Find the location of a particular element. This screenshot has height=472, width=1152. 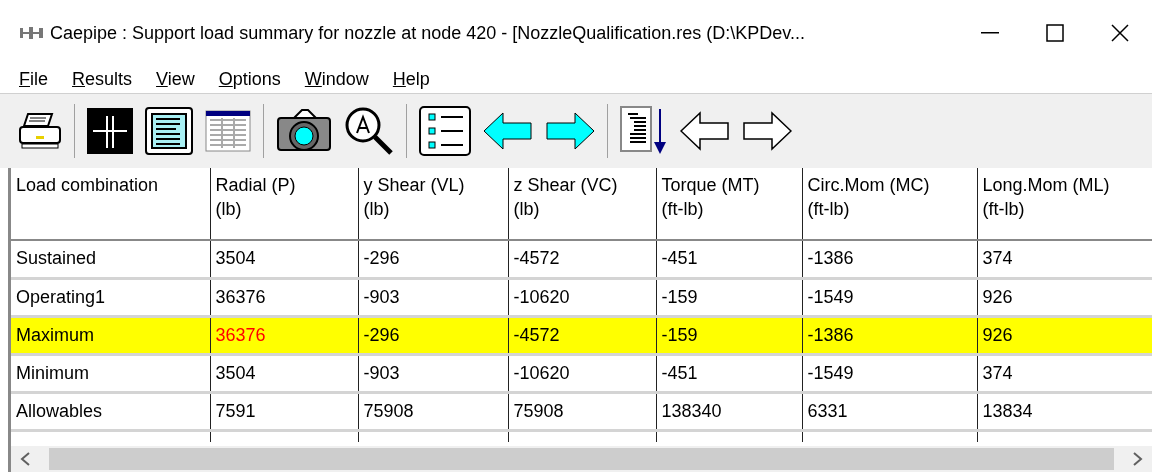

table-cell: 138340 is located at coordinates (691, 410).